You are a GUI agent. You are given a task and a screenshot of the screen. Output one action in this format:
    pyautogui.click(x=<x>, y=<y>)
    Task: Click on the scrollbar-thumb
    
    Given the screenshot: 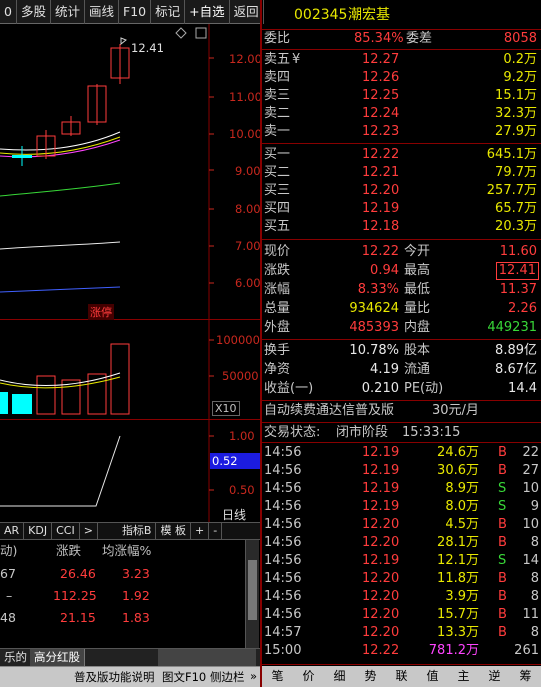 What is the action you would take?
    pyautogui.click(x=252, y=590)
    